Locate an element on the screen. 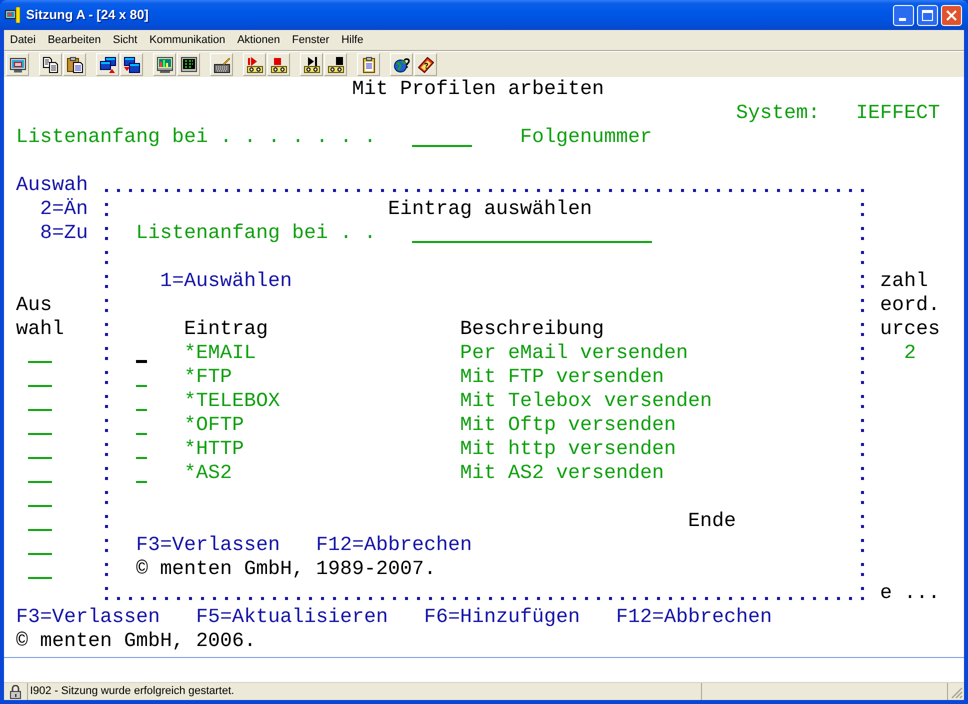  field-label: Listenanfang bei . . . . . . . is located at coordinates (196, 137).